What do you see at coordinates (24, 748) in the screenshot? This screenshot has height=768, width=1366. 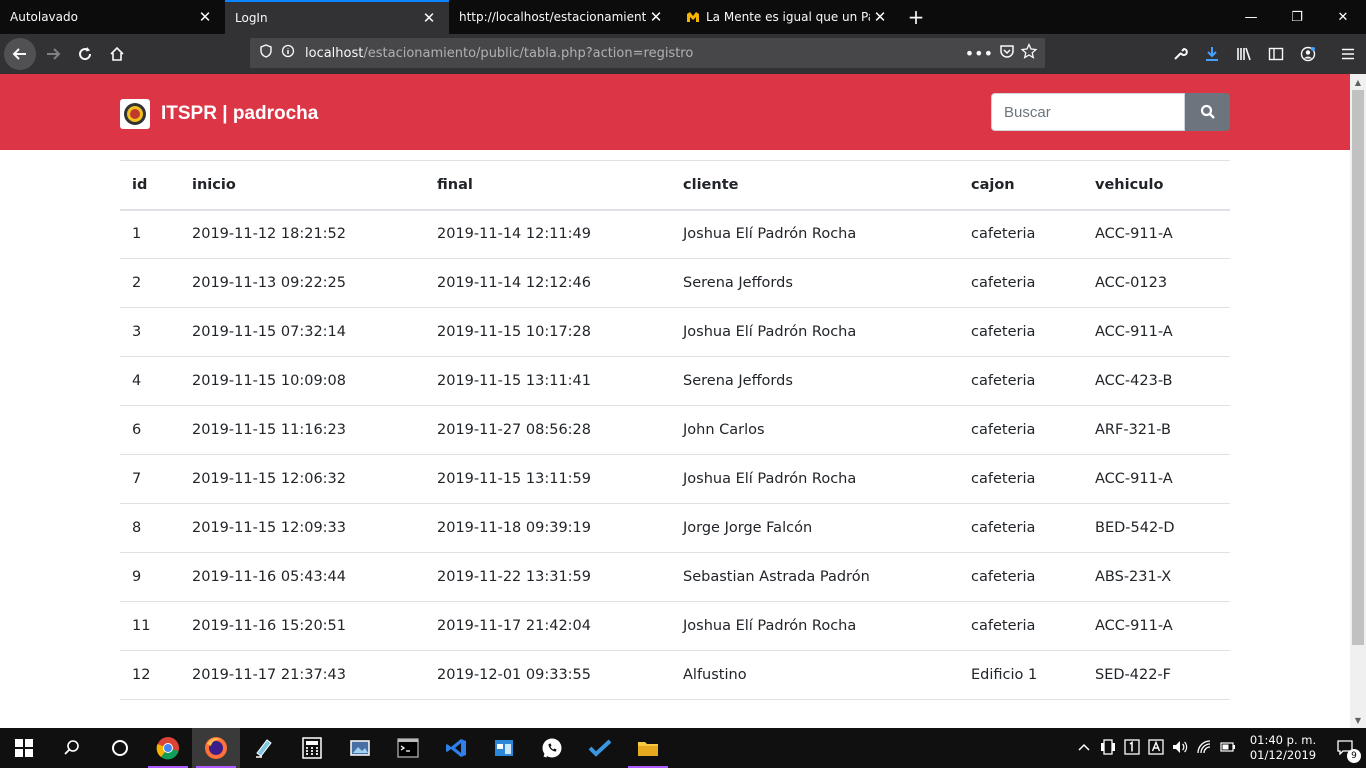 I see `start-windows-icon` at bounding box center [24, 748].